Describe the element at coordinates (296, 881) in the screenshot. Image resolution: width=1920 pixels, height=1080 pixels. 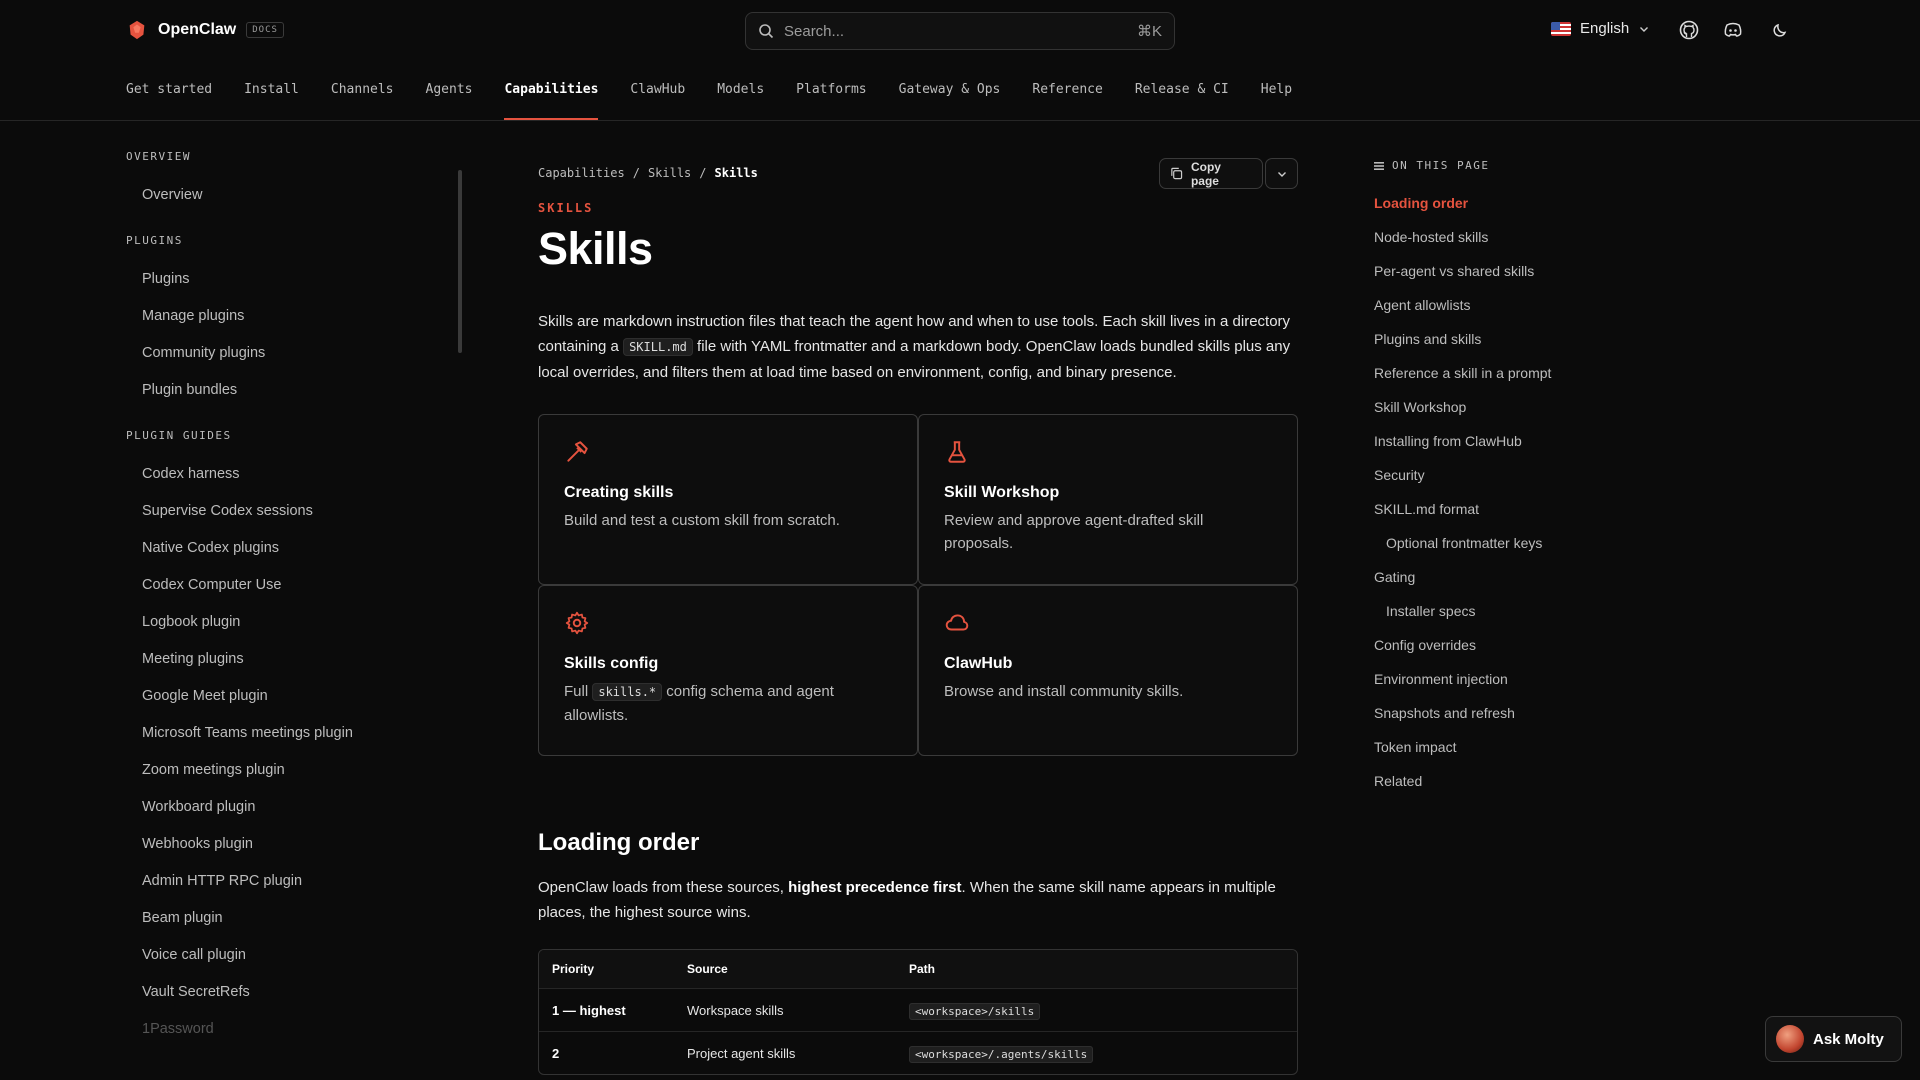
I see `sidebar-item-admin-http-rpc-plugin: Admin HTTP RPC plugin` at that location.